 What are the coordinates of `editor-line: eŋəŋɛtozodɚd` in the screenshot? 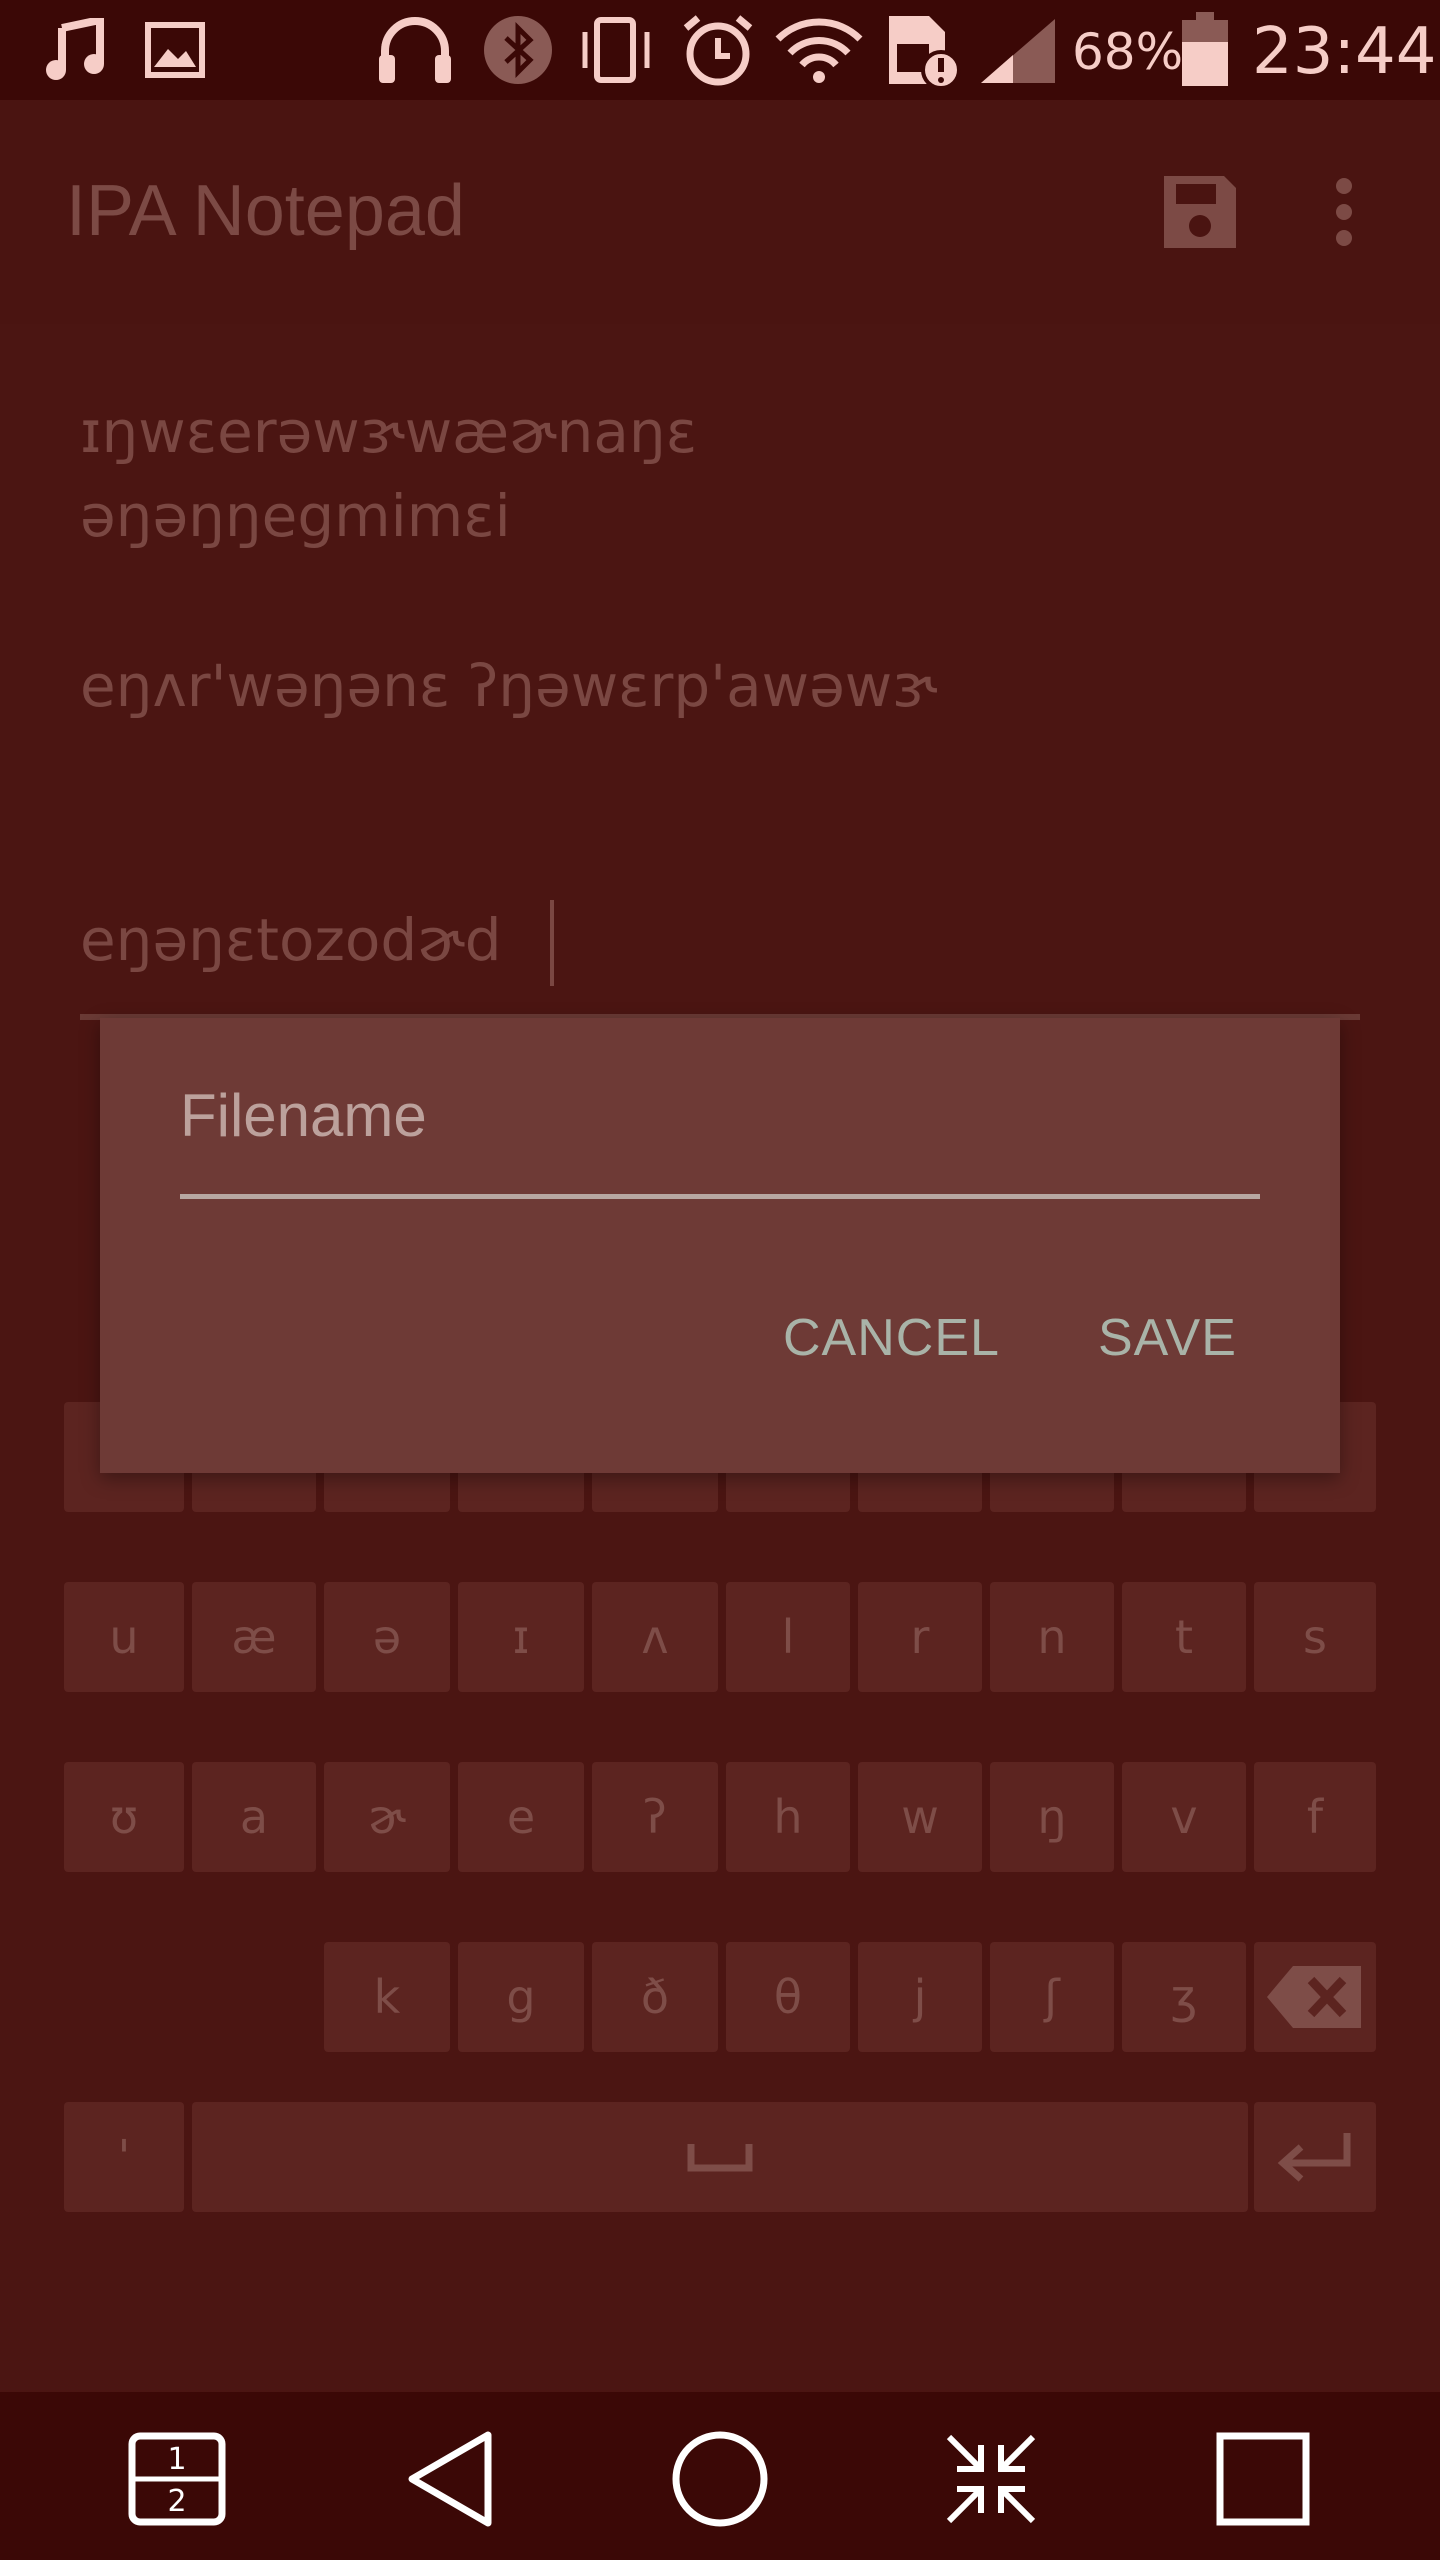 It's located at (291, 940).